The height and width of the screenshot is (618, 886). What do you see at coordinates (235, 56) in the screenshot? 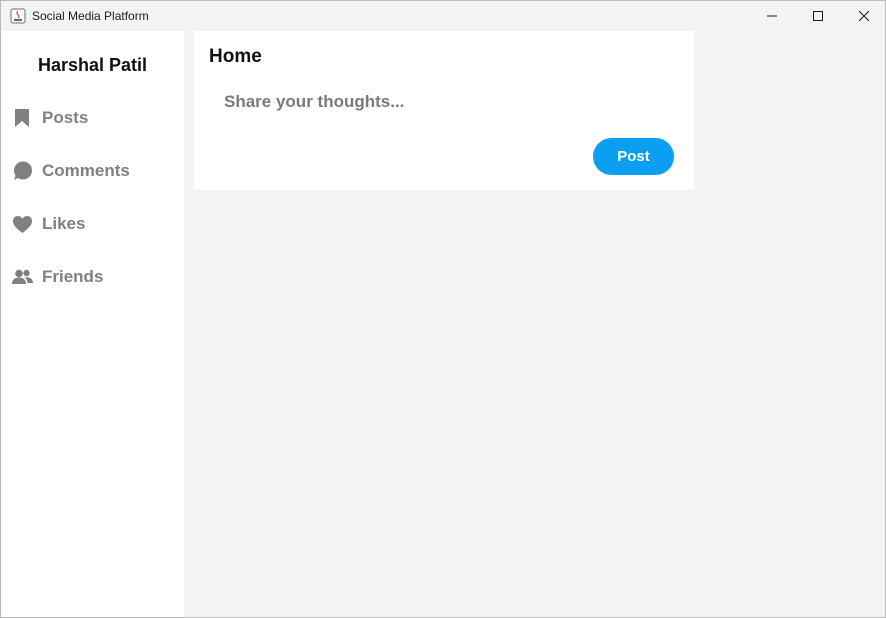
I see `page-title: Home` at bounding box center [235, 56].